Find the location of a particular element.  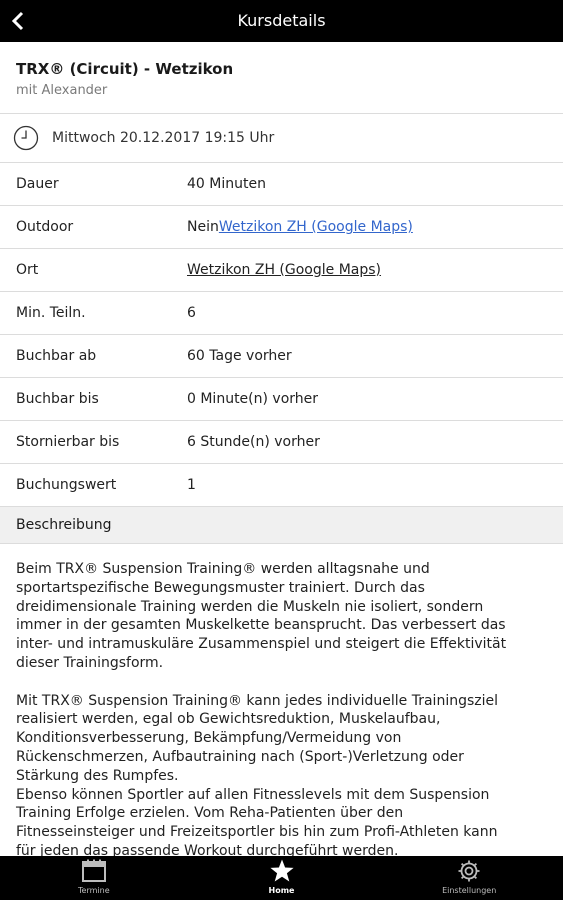

detail-label: Outdoor is located at coordinates (45, 227).